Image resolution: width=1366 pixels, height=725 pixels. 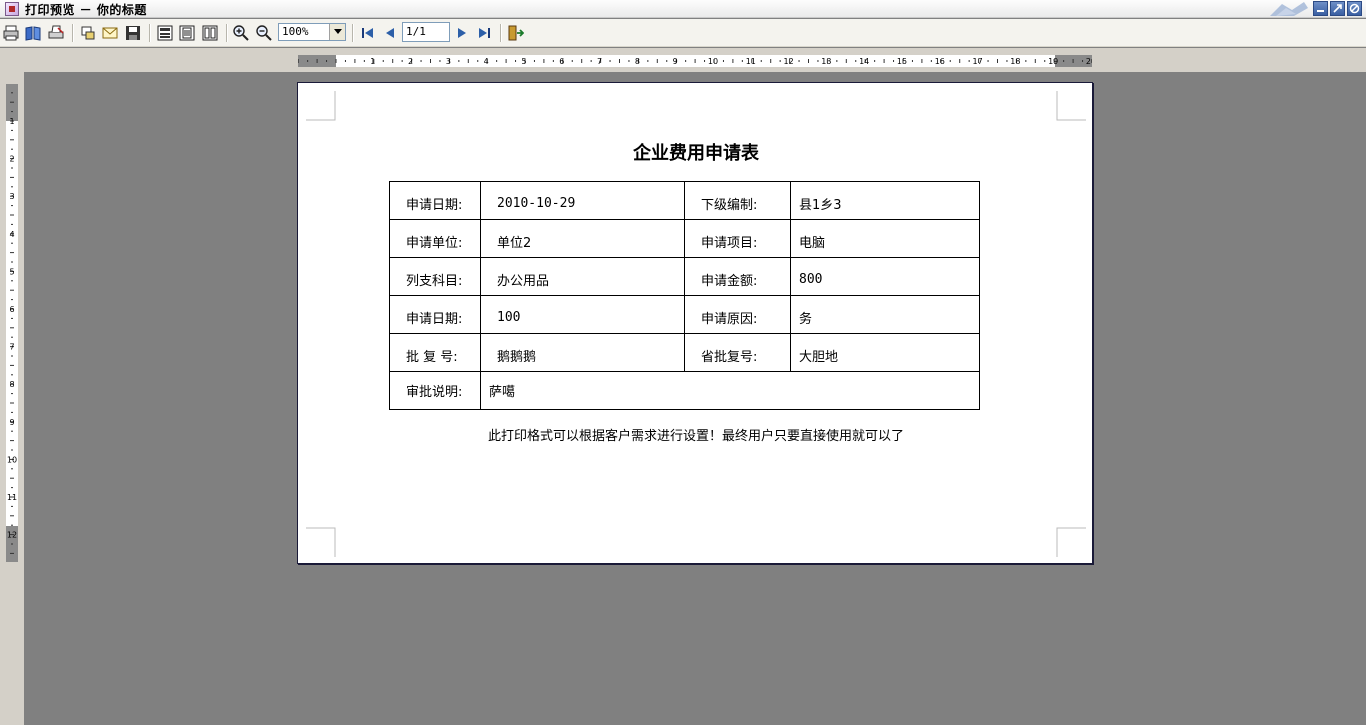 I want to click on table-row: 批 复 号: 鹅鹅鹅 省批复号: 大胆地, so click(x=684, y=352).